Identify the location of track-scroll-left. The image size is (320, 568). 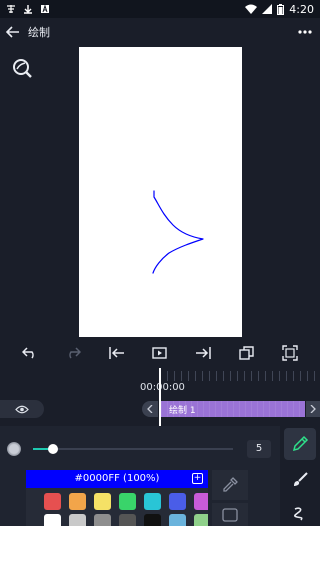
(150, 409).